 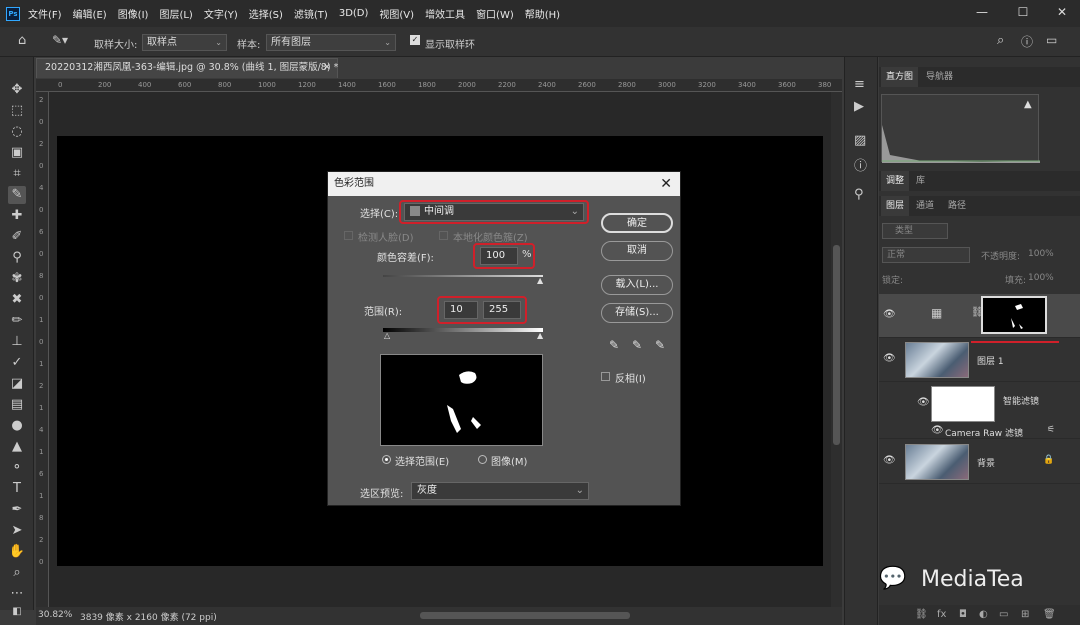 What do you see at coordinates (60, 40) in the screenshot?
I see `eyedropper-preset-icon: ✎▾` at bounding box center [60, 40].